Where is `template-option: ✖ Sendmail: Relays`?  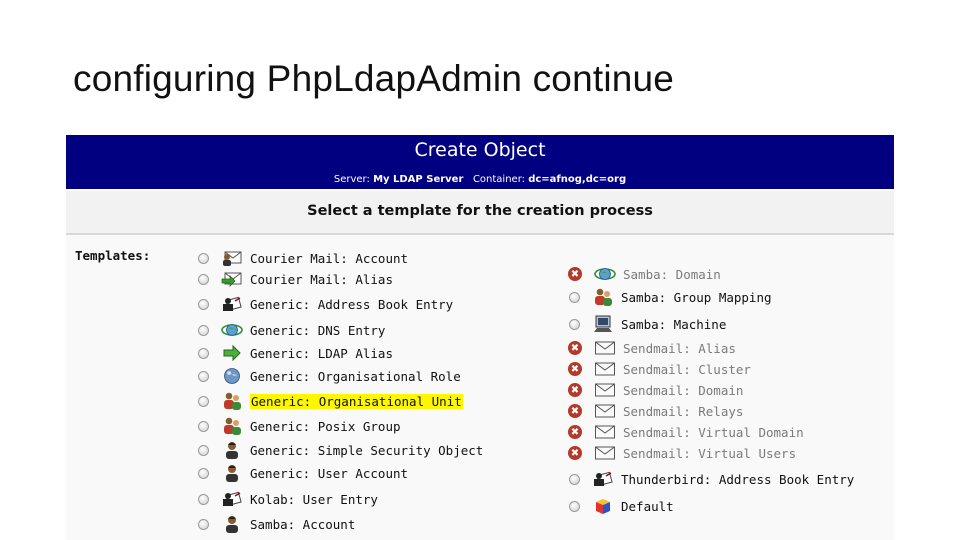 template-option: ✖ Sendmail: Relays is located at coordinates (656, 411).